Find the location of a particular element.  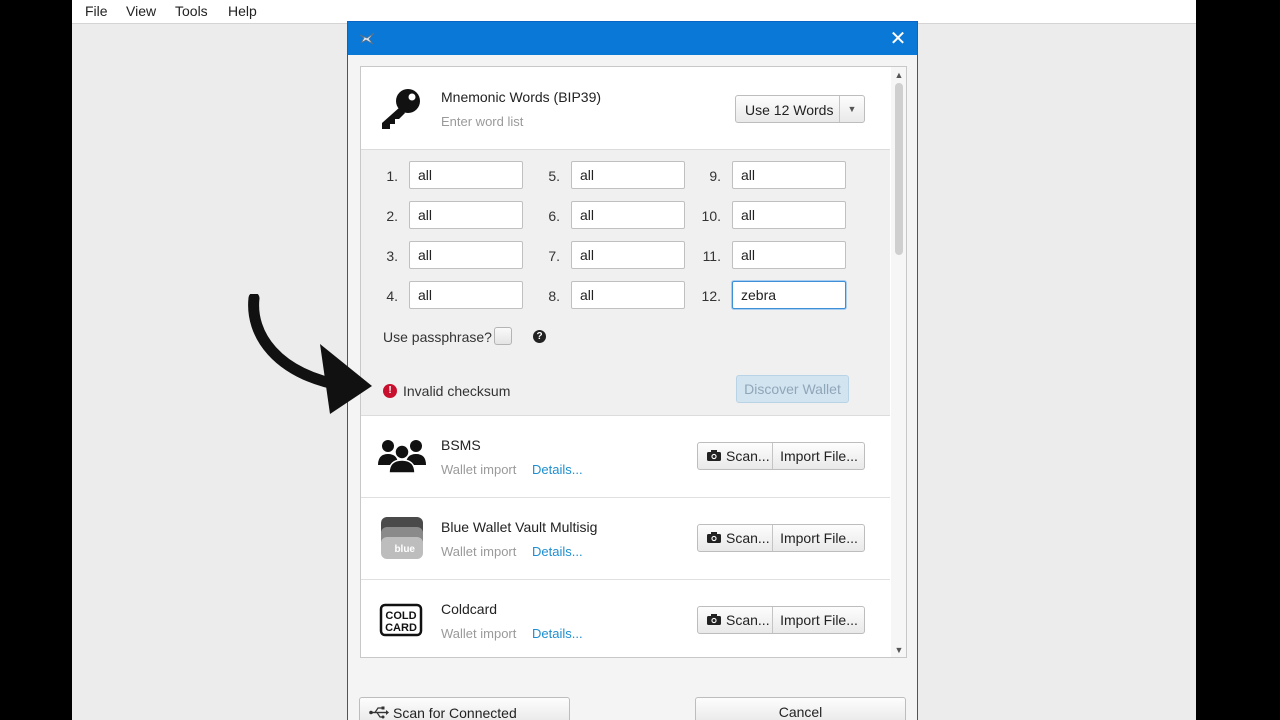

help-icon: ? is located at coordinates (539, 336).